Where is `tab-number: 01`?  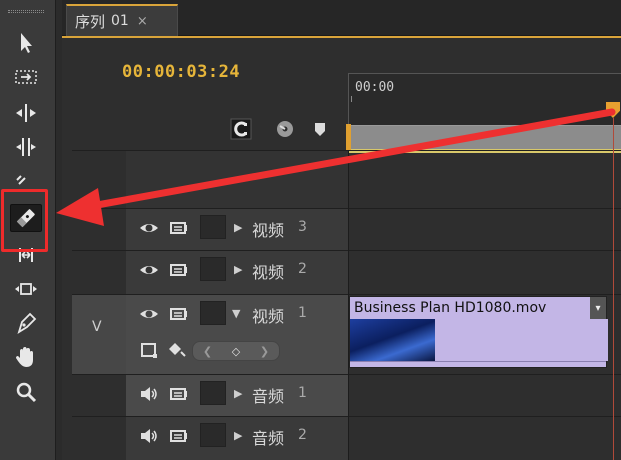 tab-number: 01 is located at coordinates (120, 21).